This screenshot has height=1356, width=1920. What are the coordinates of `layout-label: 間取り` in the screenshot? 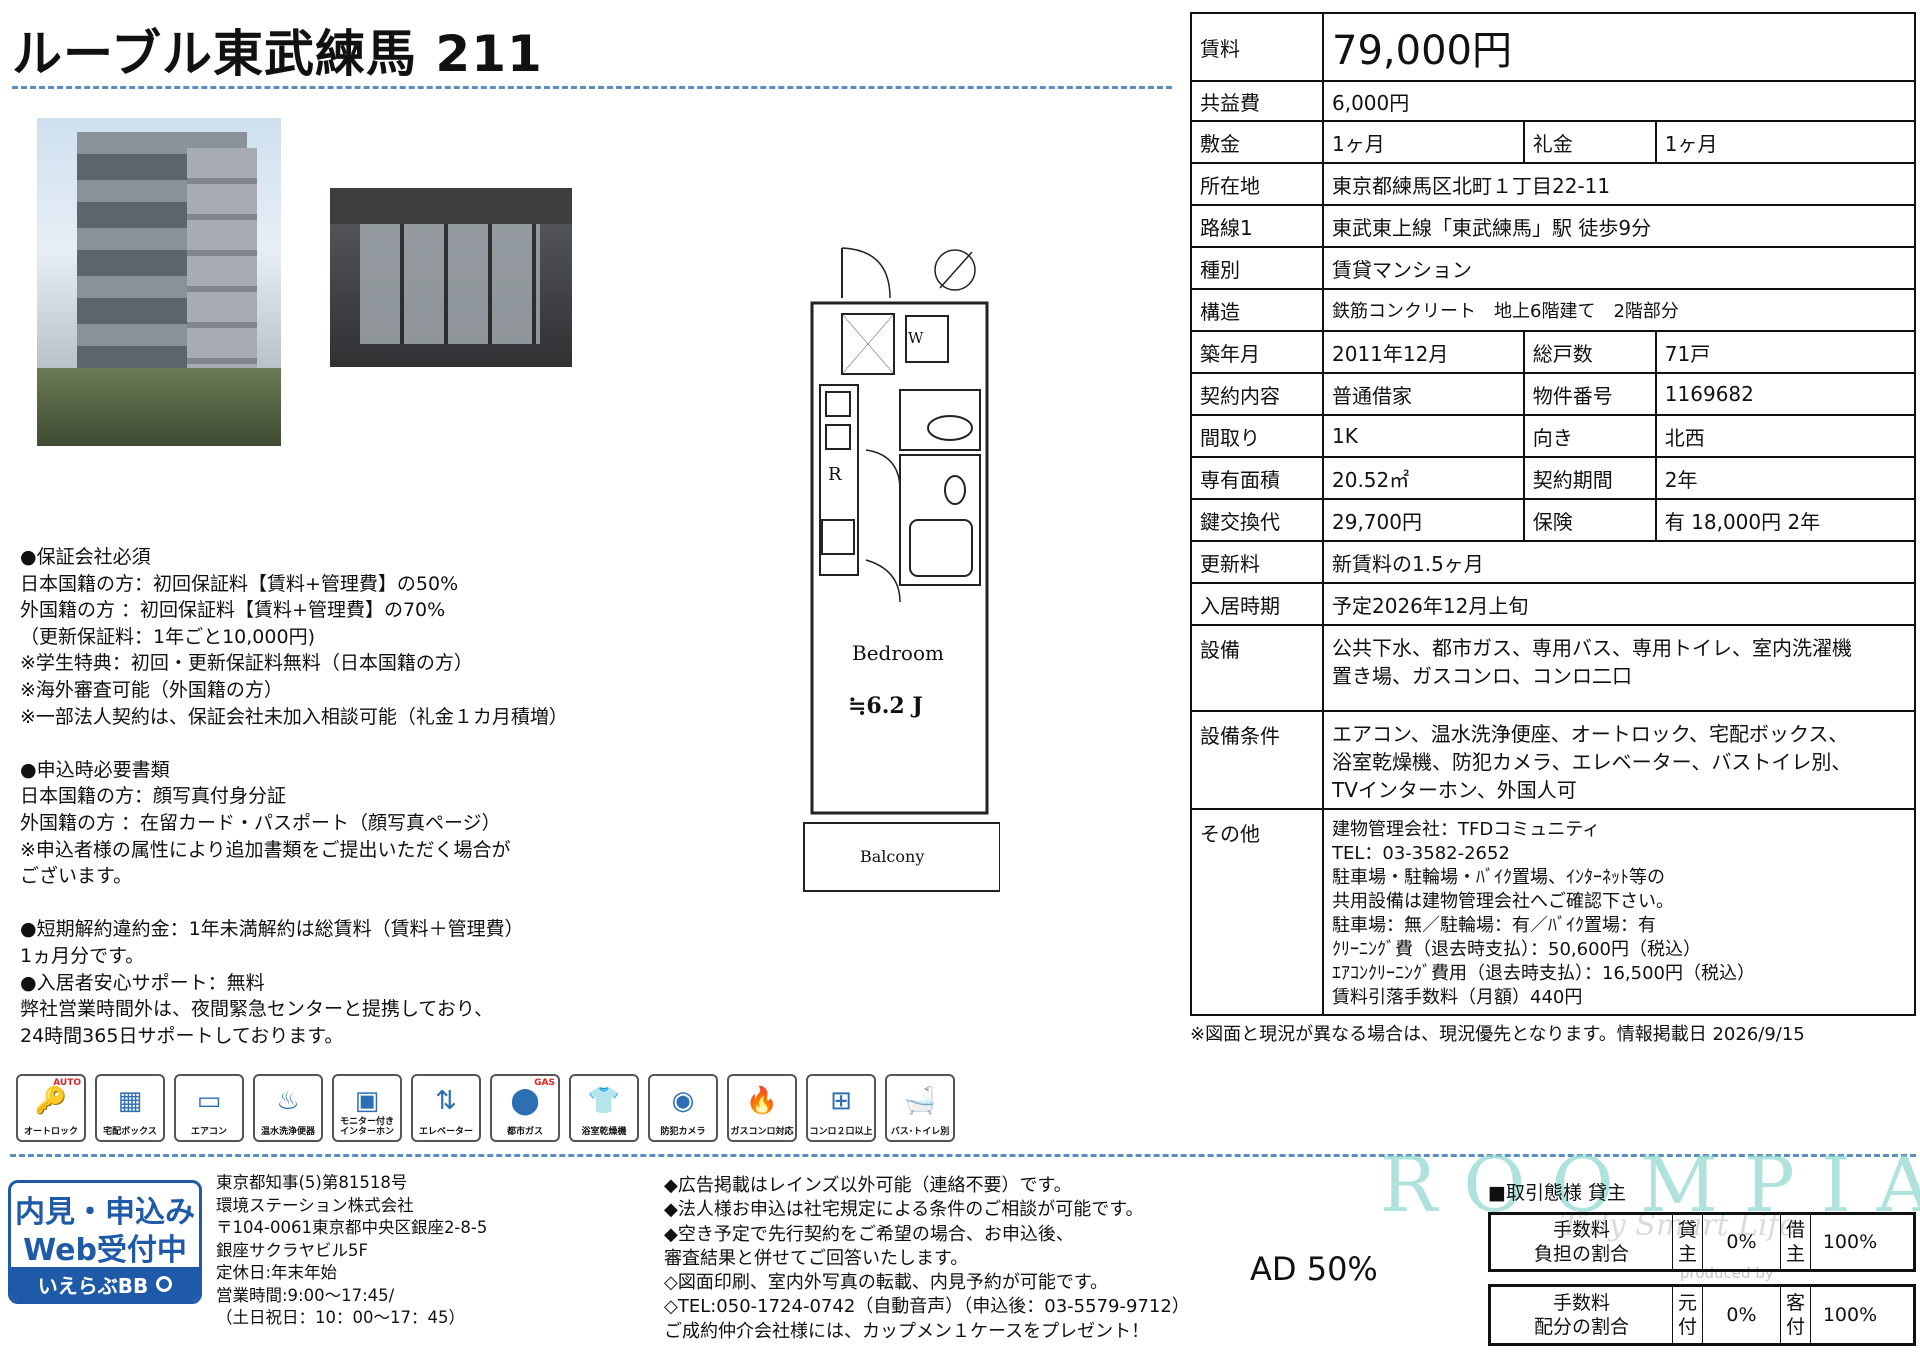 It's located at (1257, 436).